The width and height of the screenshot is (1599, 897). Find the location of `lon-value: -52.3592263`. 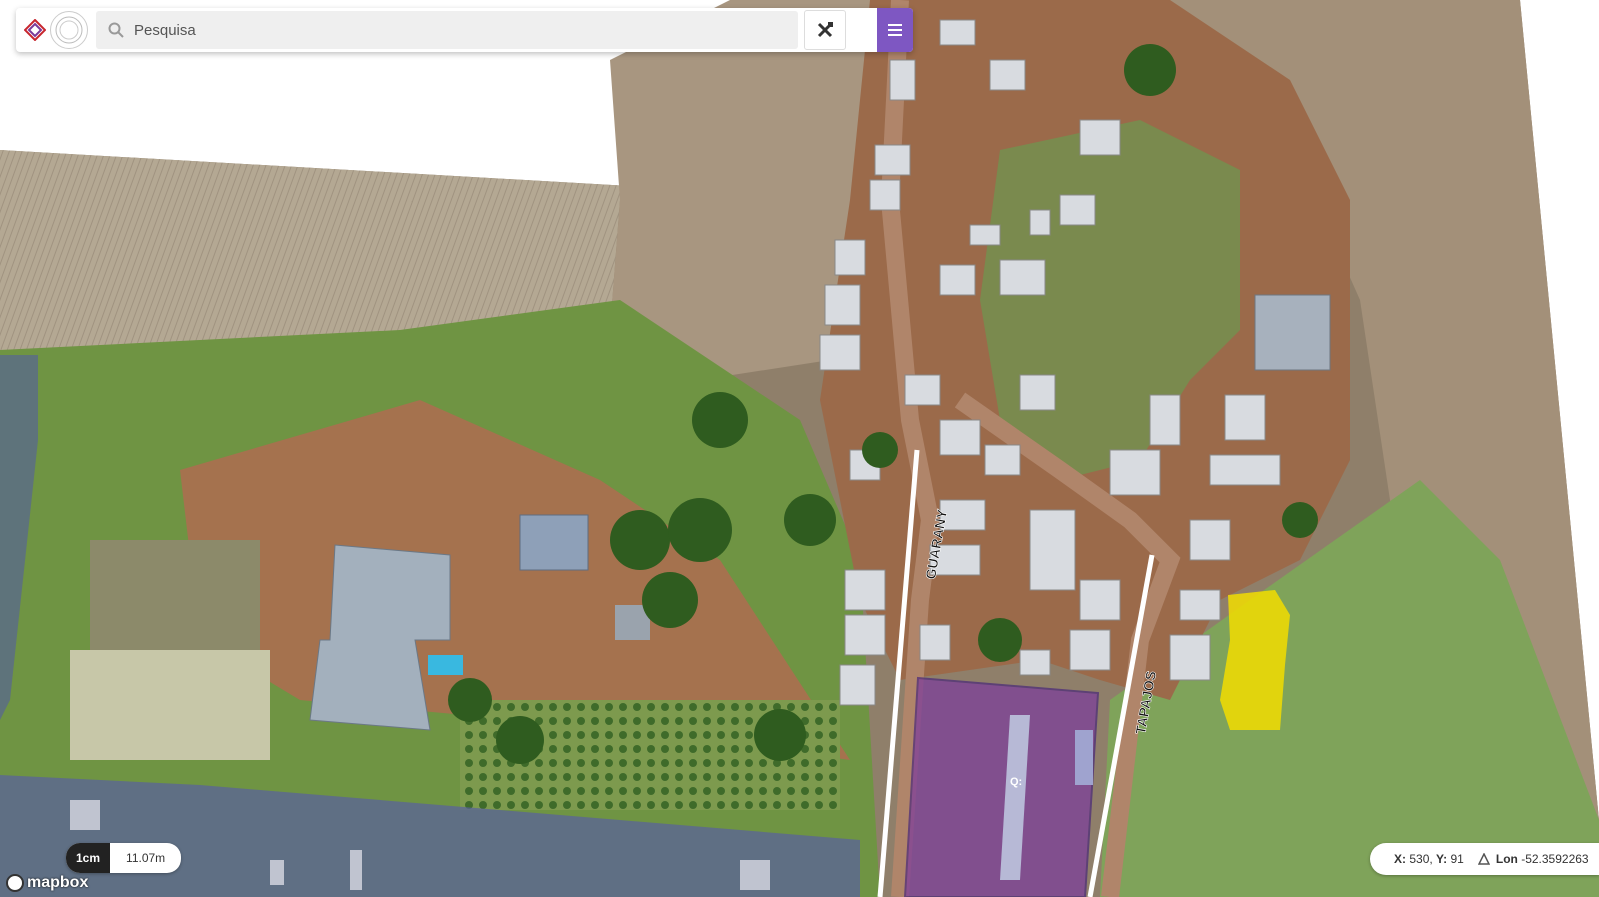

lon-value: -52.3592263 is located at coordinates (1555, 859).